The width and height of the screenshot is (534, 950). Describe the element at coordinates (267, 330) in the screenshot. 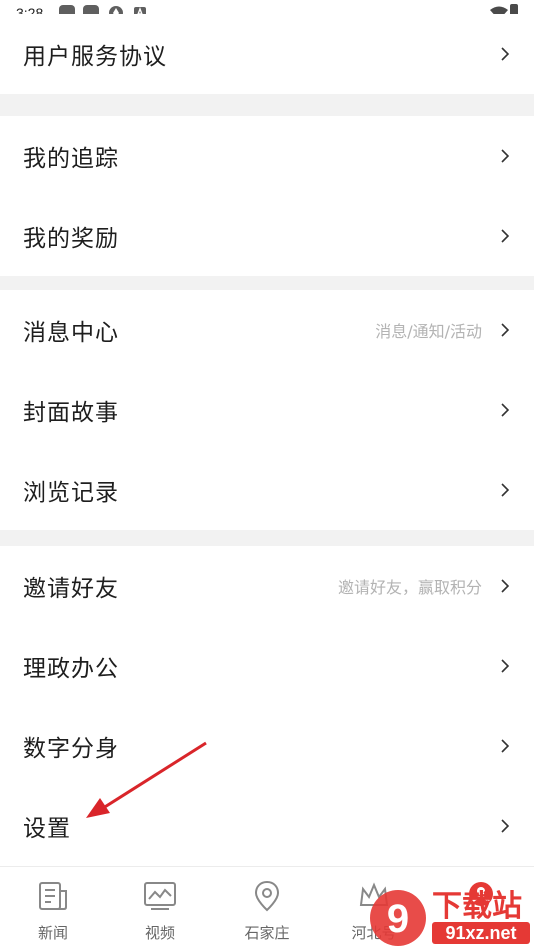

I see `menu-item-message-center: 消息中心 消息/通知/活动` at that location.